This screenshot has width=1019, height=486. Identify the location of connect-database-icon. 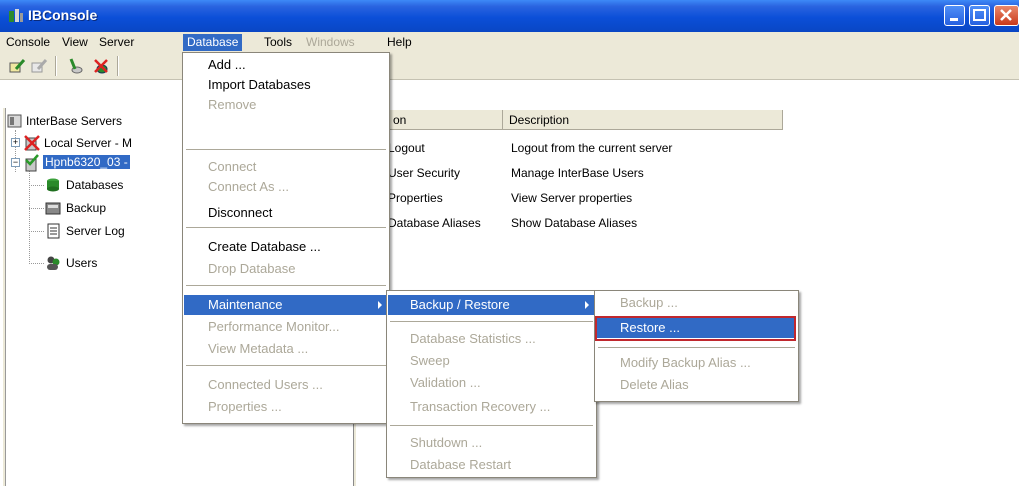
(75, 66).